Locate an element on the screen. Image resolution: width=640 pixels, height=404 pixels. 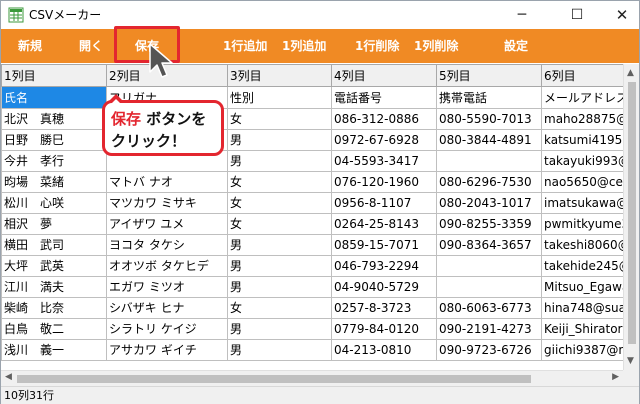
add-row-button: 1行追加 is located at coordinates (245, 46).